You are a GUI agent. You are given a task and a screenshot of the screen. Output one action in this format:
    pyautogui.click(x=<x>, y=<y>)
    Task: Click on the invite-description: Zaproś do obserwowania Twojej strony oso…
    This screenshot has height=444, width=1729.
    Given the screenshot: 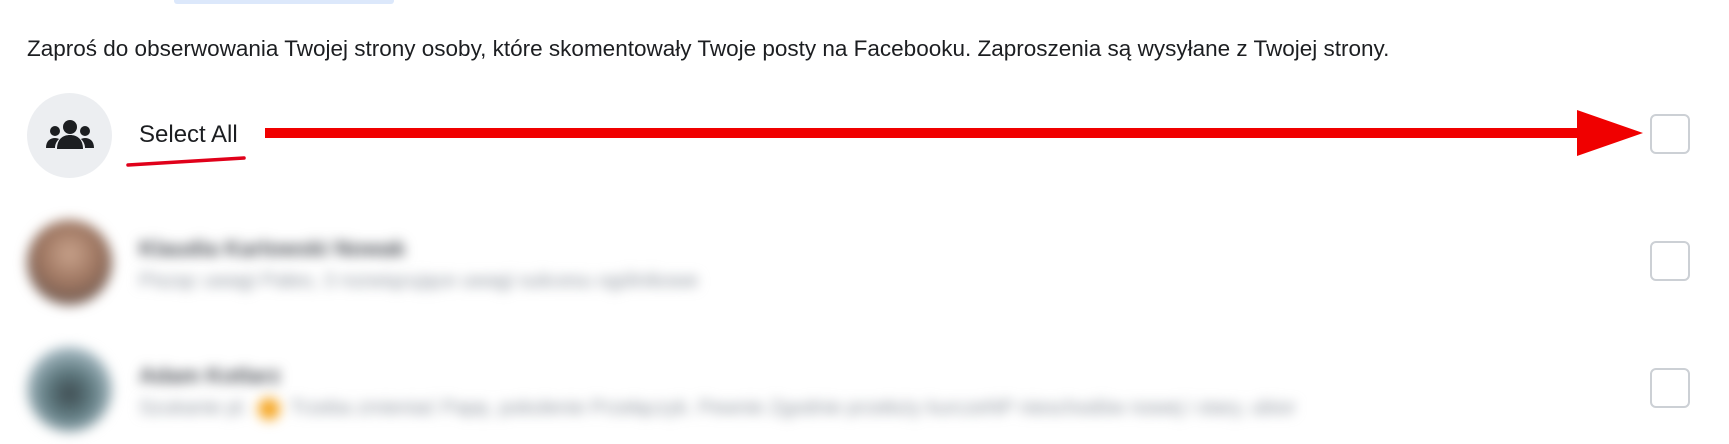 What is the action you would take?
    pyautogui.click(x=708, y=48)
    